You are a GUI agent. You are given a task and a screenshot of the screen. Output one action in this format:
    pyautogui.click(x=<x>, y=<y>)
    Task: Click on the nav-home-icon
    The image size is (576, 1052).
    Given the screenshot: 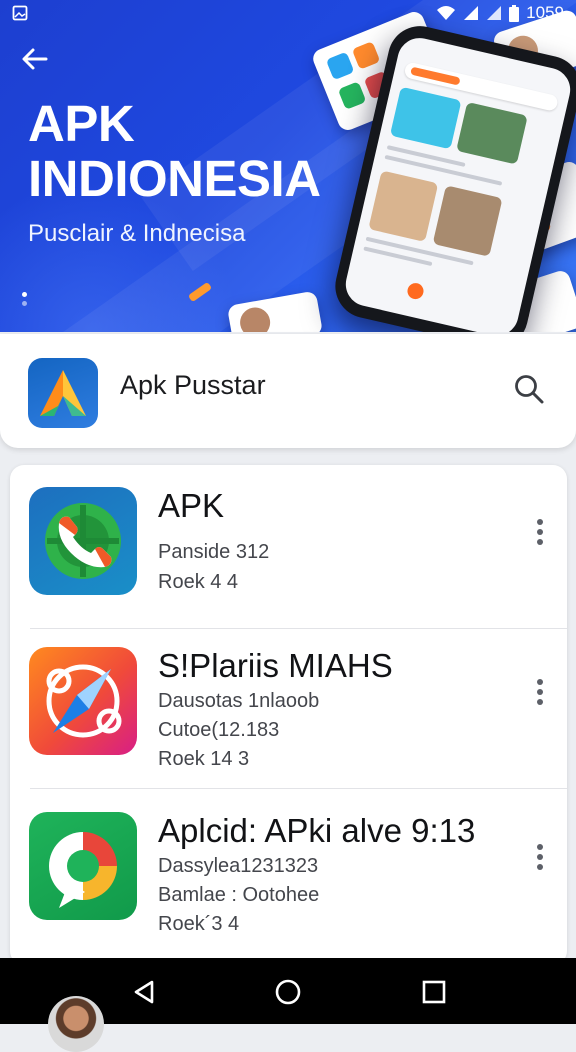 What is the action you would take?
    pyautogui.click(x=288, y=992)
    